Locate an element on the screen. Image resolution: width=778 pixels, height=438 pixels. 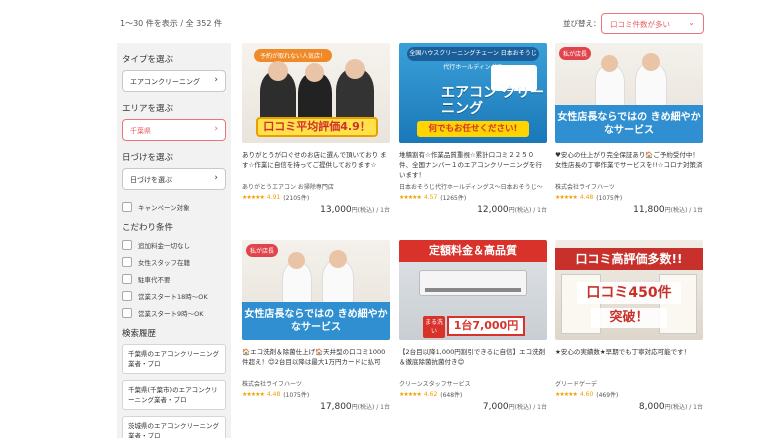
thumb-tag: 口コミ高評価多数!! is located at coordinates (629, 259).